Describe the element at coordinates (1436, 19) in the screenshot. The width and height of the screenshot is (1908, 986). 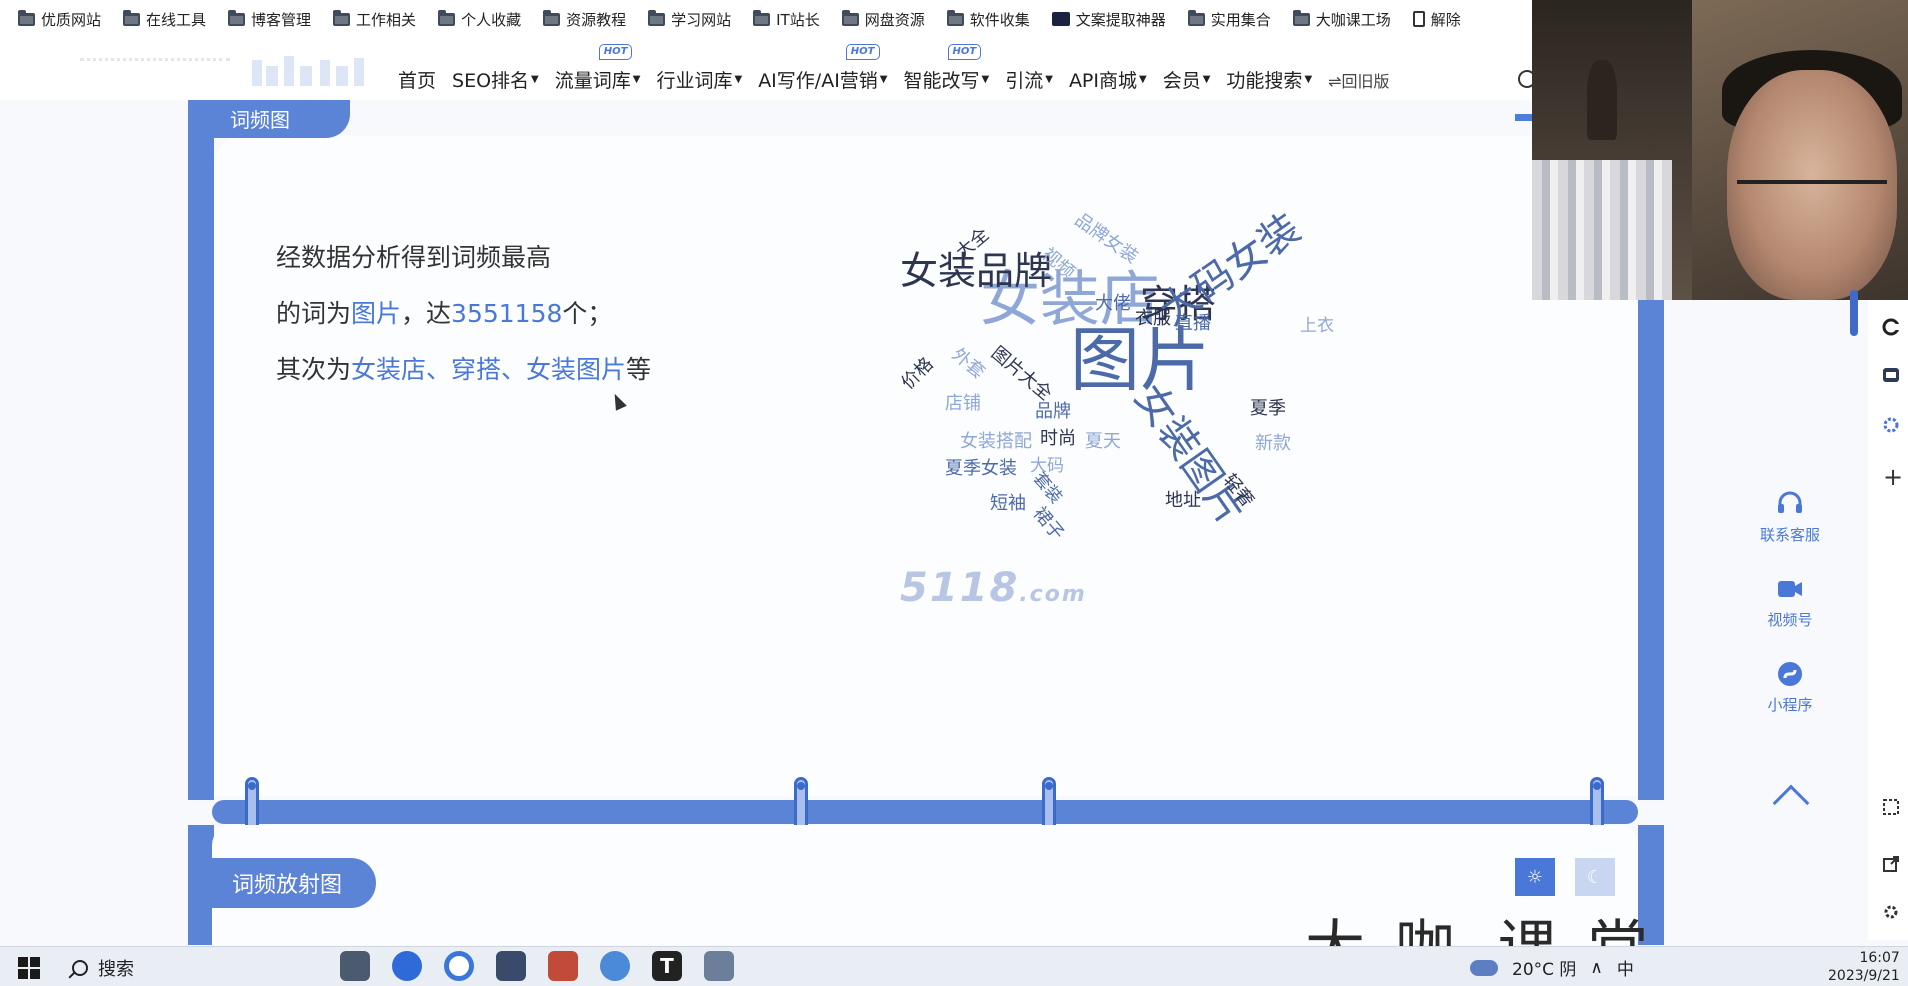
I see `bookmark-item: 解除` at that location.